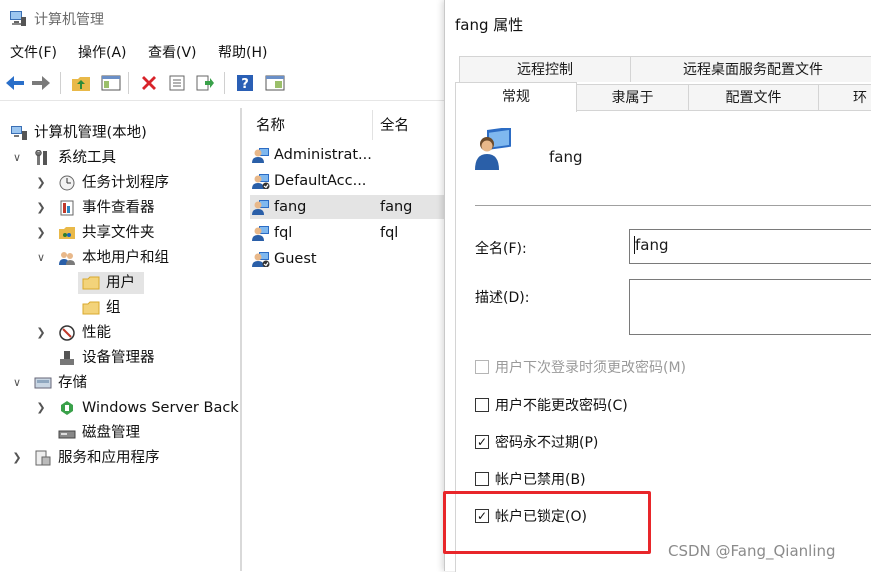 Image resolution: width=871 pixels, height=572 pixels. What do you see at coordinates (125, 258) in the screenshot?
I see `tree-item-label: 本地用户和组` at bounding box center [125, 258].